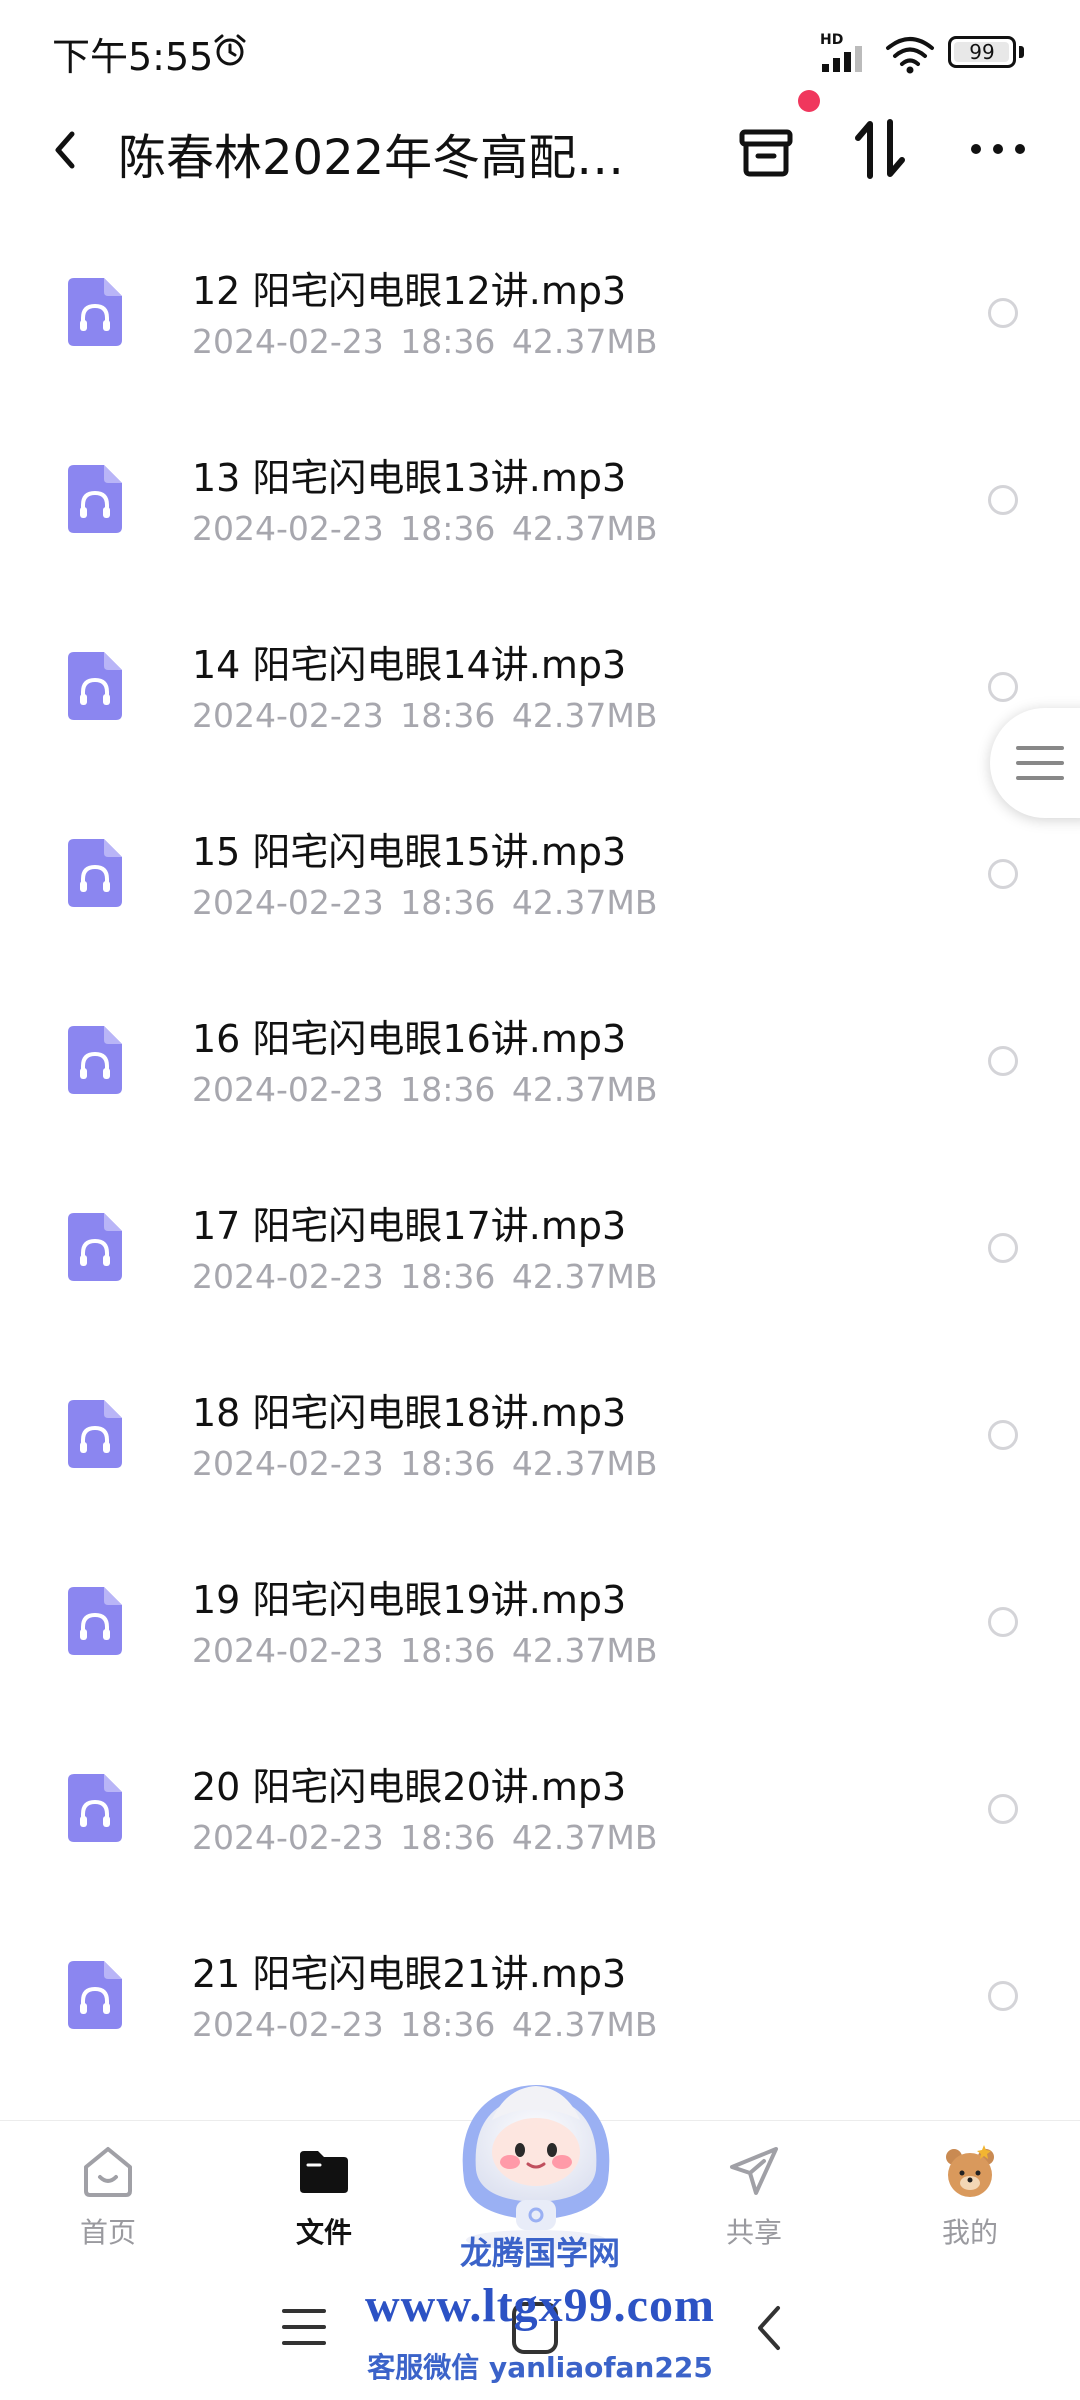 This screenshot has height=2400, width=1080. I want to click on wifi-icon, so click(910, 55).